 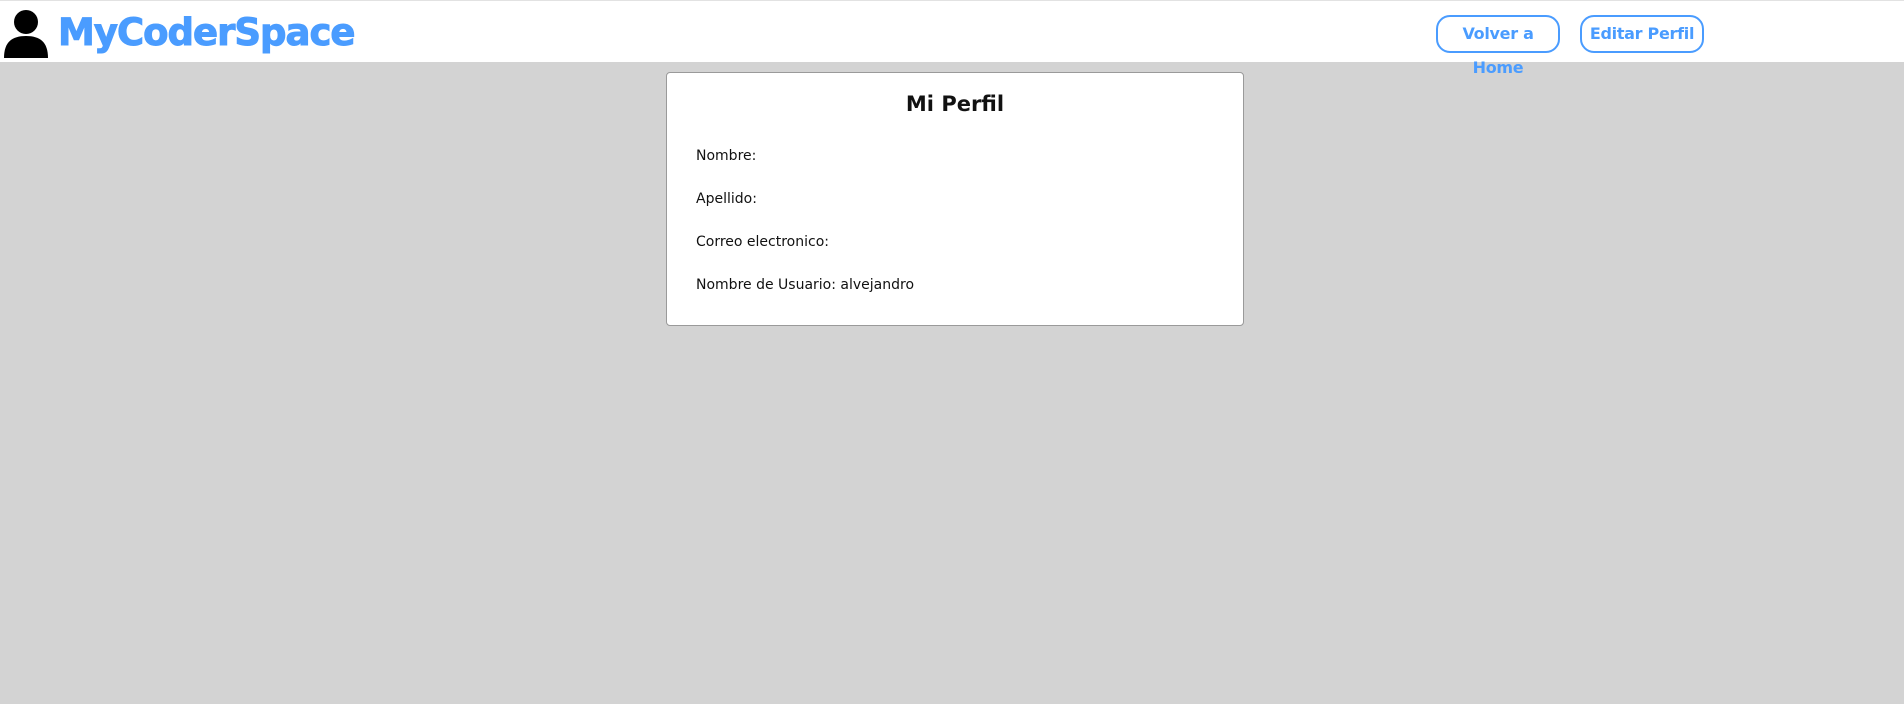 I want to click on brand: MyCoderSpace, so click(x=179, y=33).